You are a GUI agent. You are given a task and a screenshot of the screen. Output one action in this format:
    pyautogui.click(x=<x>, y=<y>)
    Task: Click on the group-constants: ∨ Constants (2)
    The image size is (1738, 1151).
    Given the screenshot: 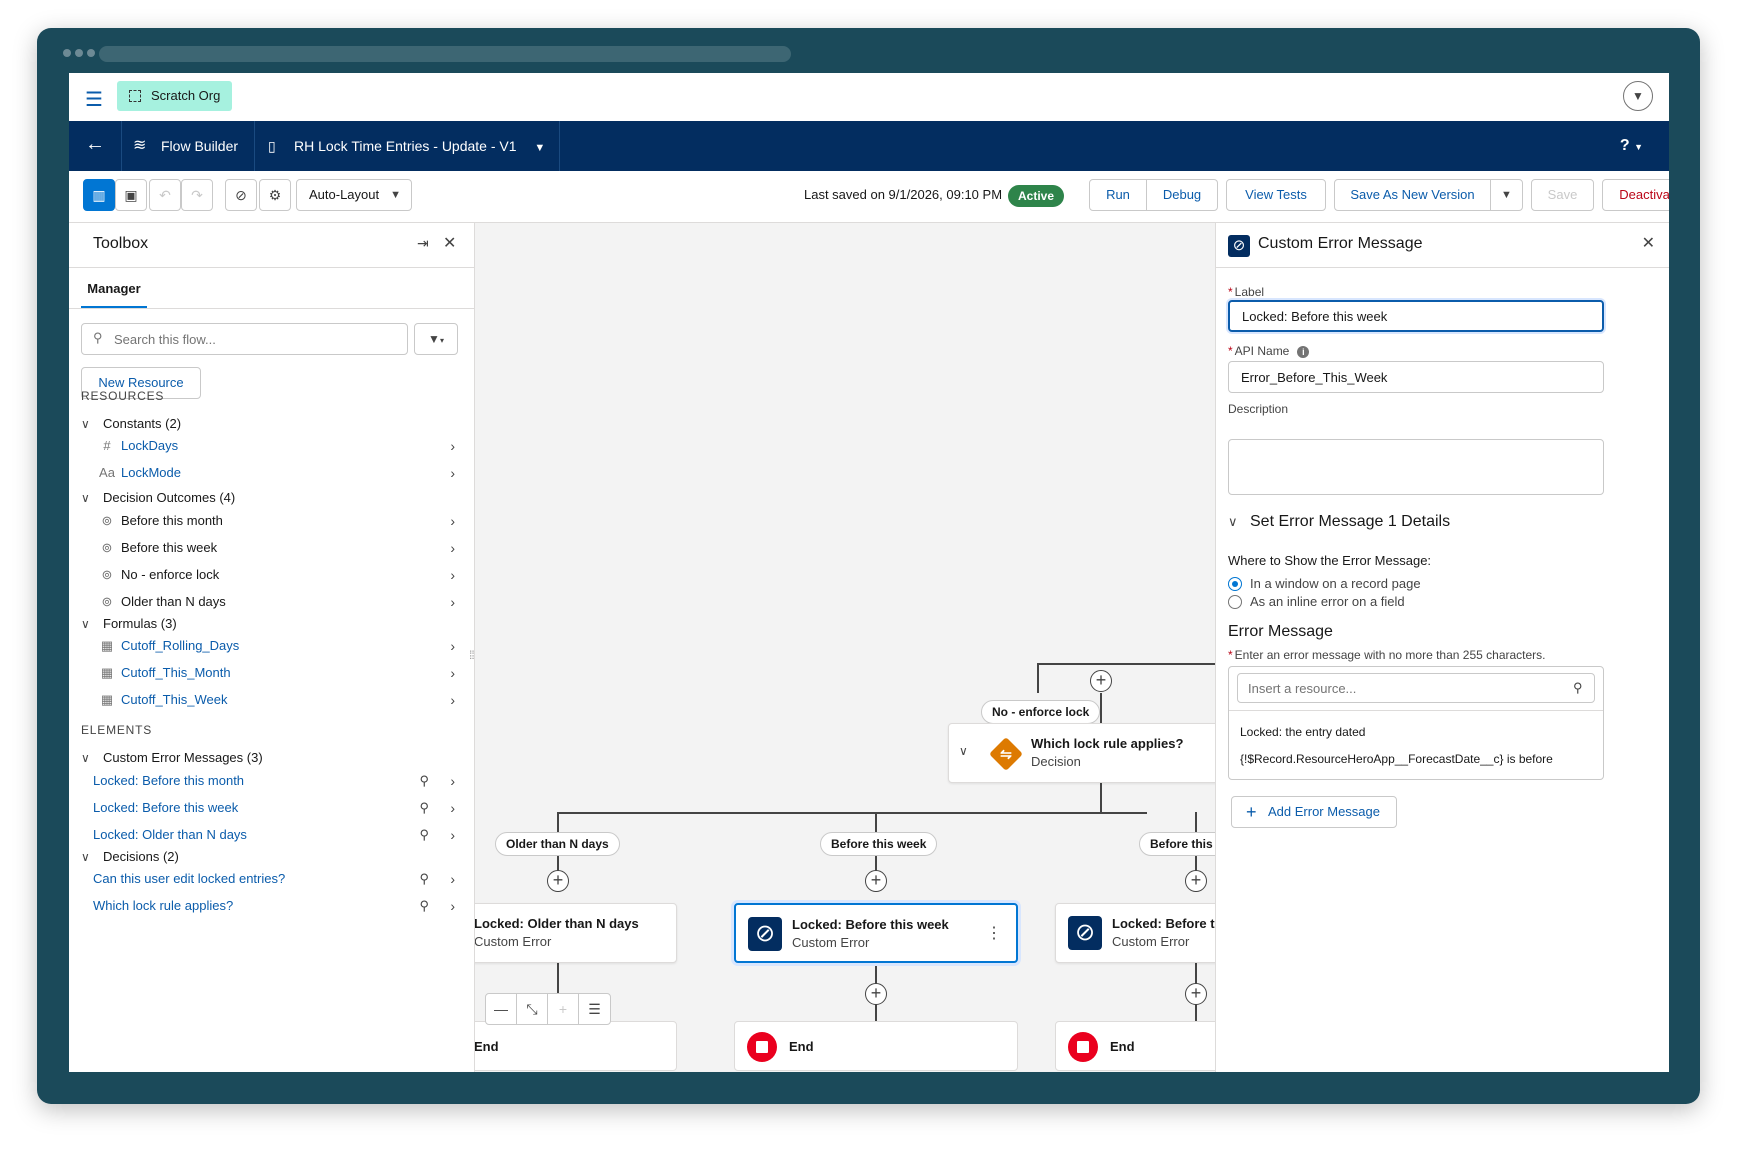 What is the action you would take?
    pyautogui.click(x=131, y=424)
    